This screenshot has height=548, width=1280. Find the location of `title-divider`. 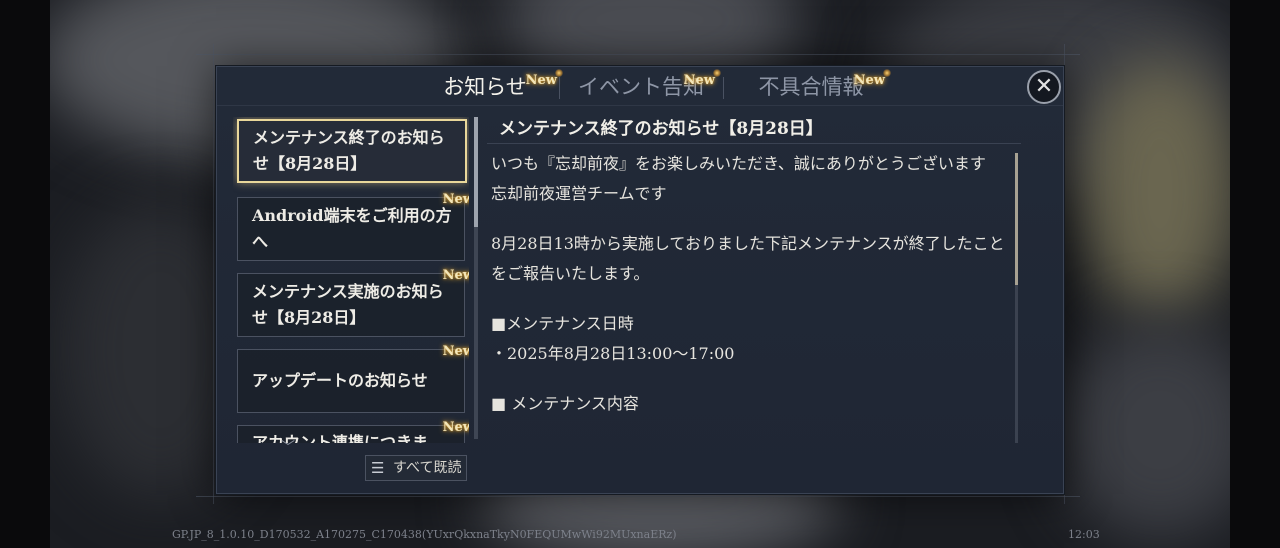

title-divider is located at coordinates (754, 143).